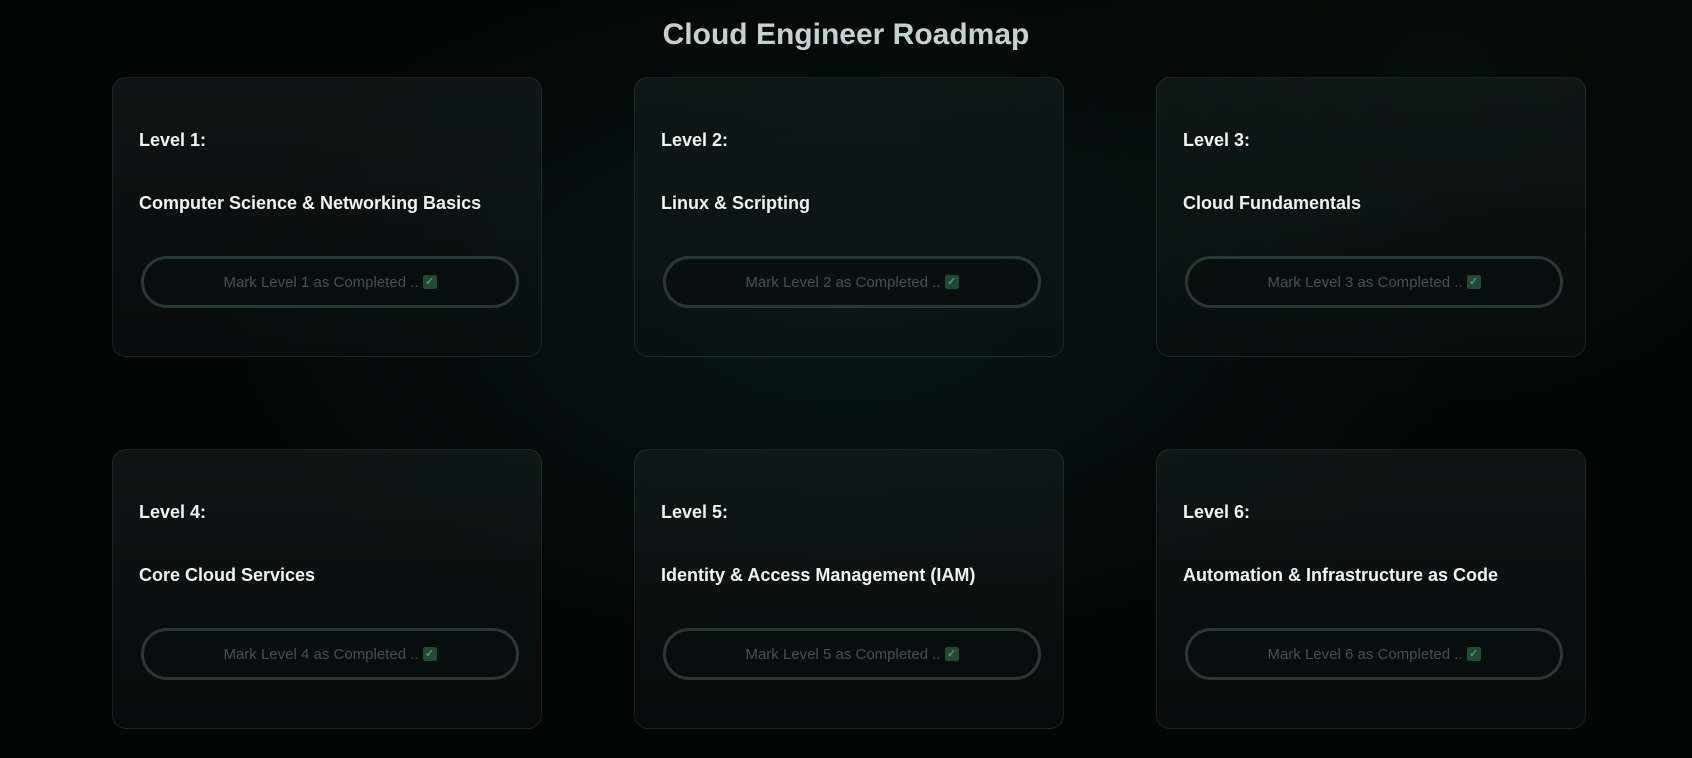  I want to click on level-title: Core Cloud Services, so click(227, 575).